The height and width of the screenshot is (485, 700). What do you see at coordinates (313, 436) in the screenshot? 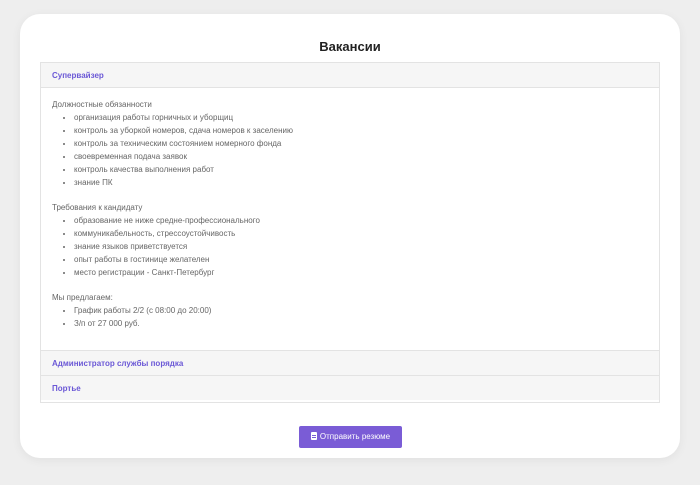
I see `document-icon` at bounding box center [313, 436].